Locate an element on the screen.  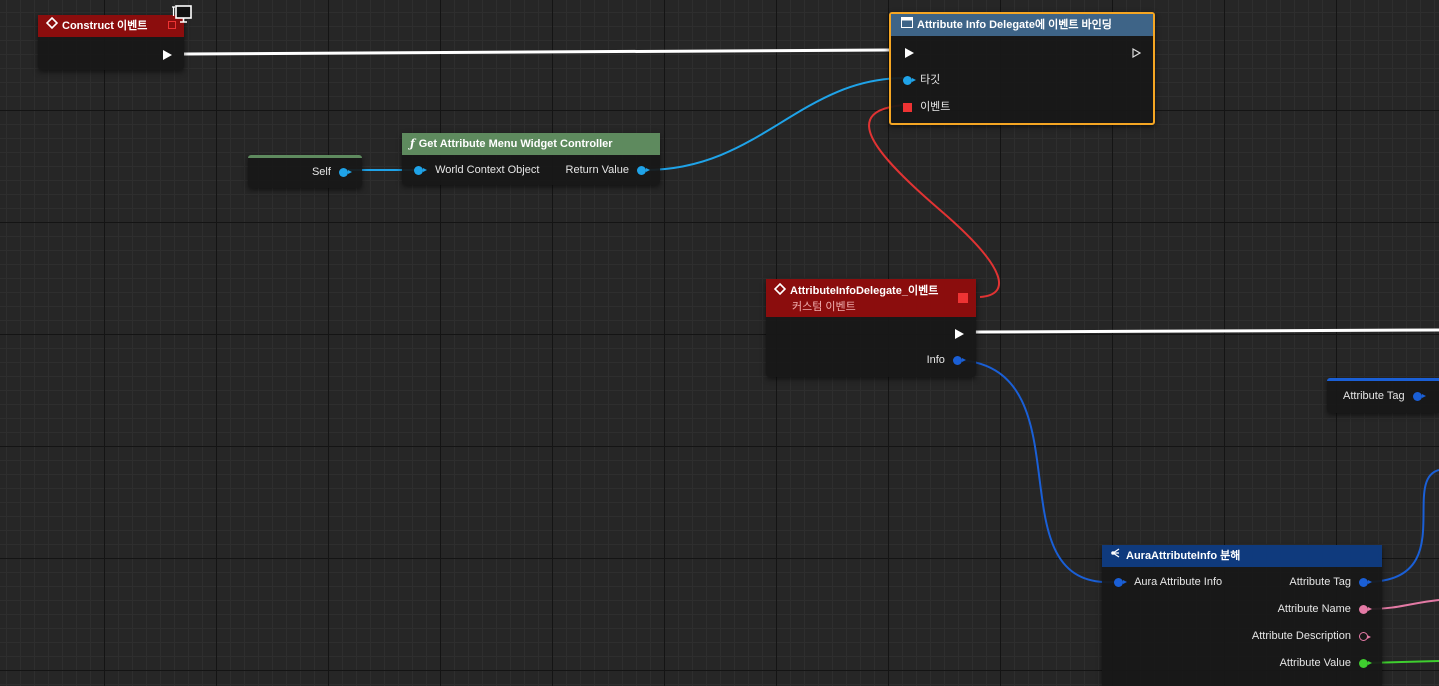
attribute-value-out-dot is located at coordinates (1365, 663).